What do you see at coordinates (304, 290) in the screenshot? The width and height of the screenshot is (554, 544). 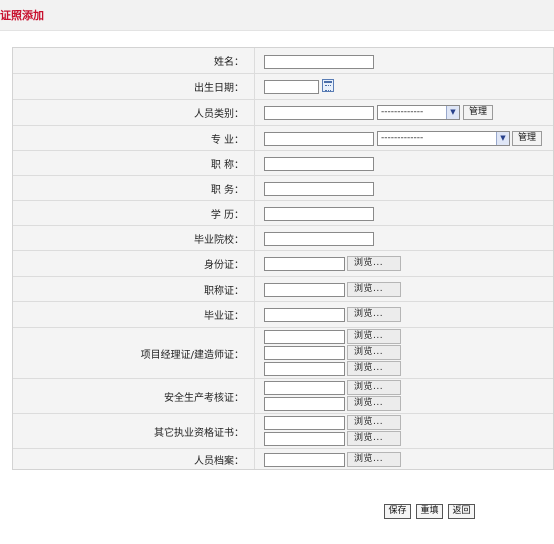 I see `titlecert-file-input` at bounding box center [304, 290].